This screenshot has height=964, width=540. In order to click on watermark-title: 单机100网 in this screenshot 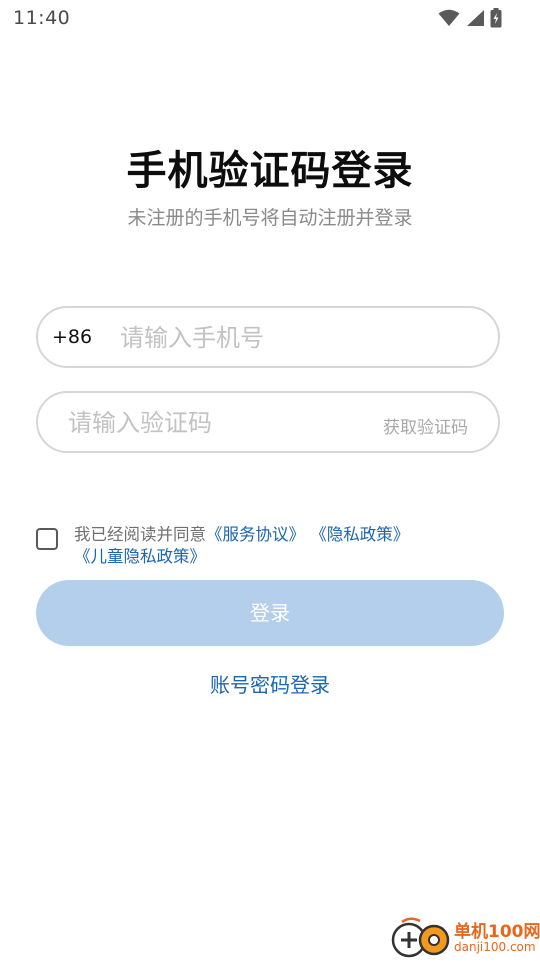, I will do `click(497, 932)`.